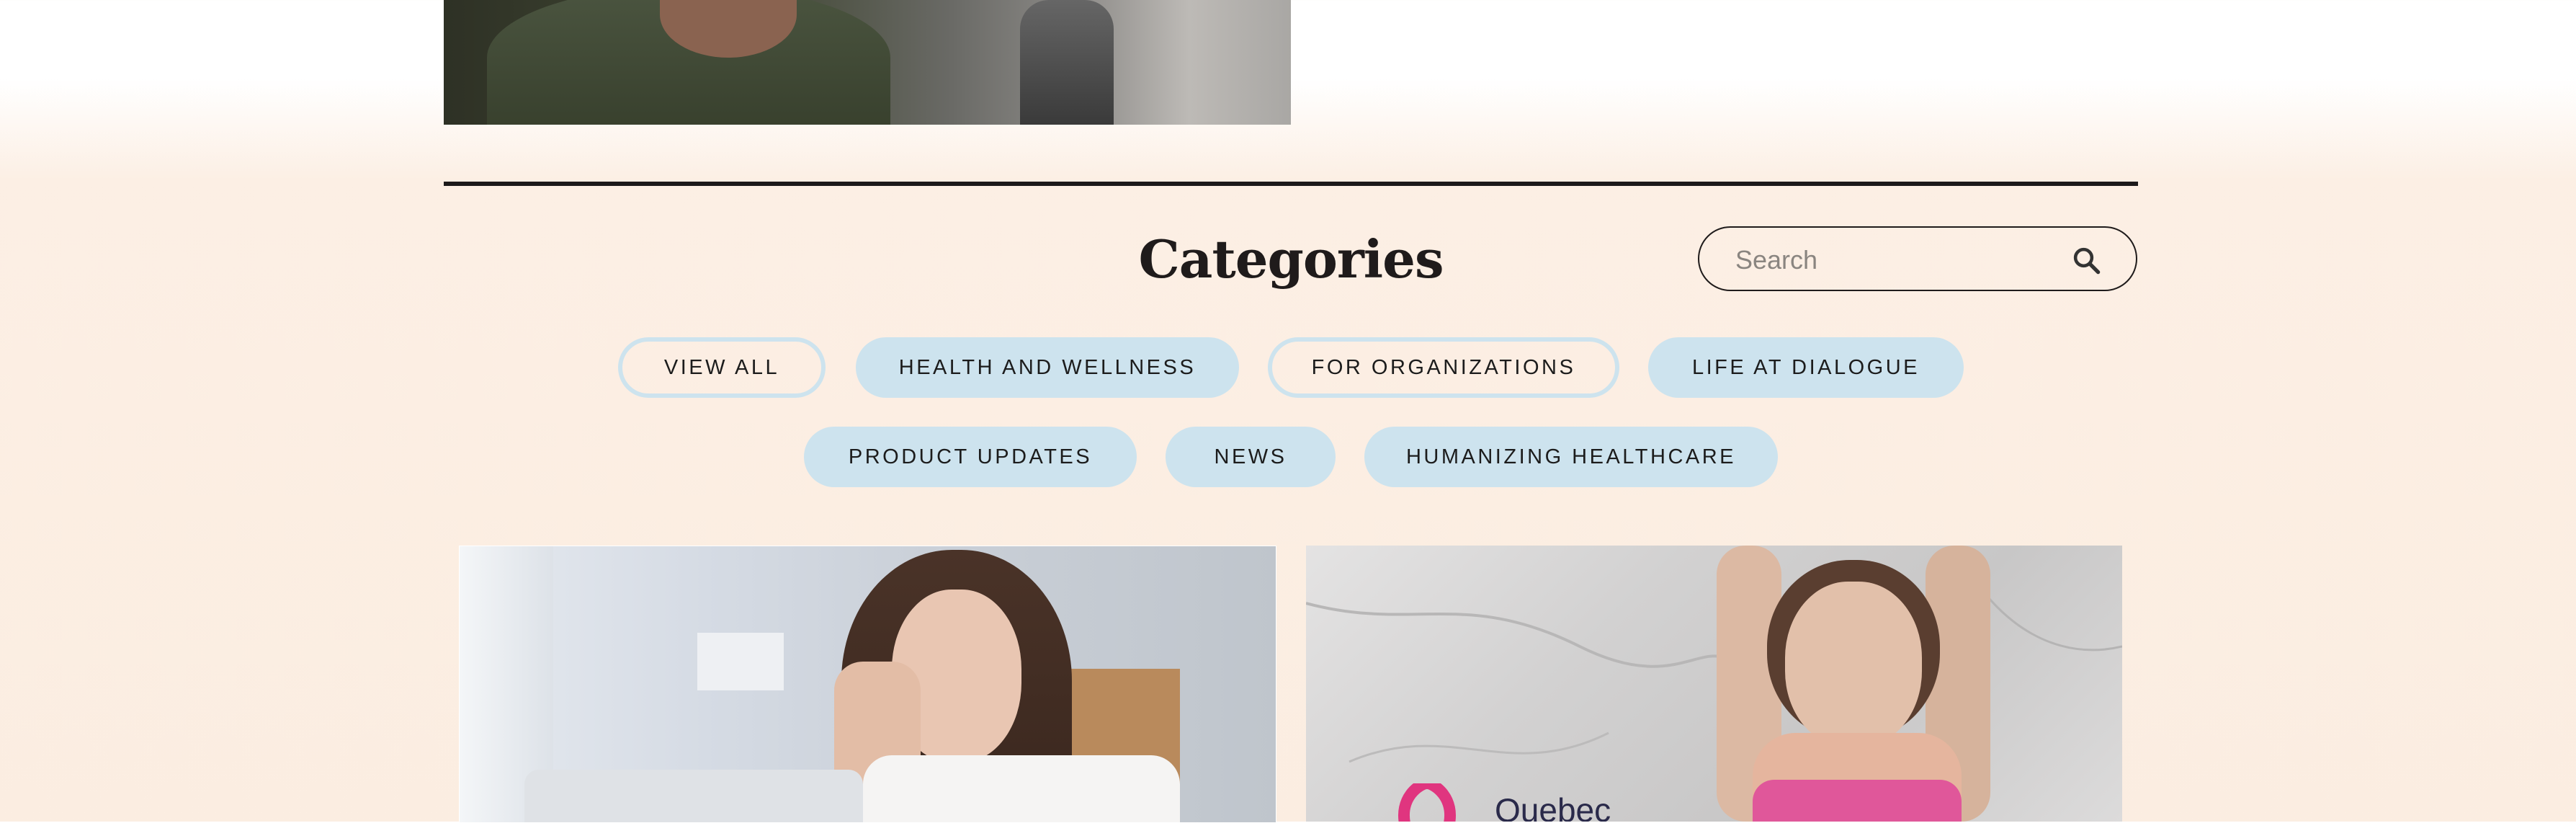 Image resolution: width=2576 pixels, height=823 pixels. I want to click on filter-news: NEWS, so click(1251, 457).